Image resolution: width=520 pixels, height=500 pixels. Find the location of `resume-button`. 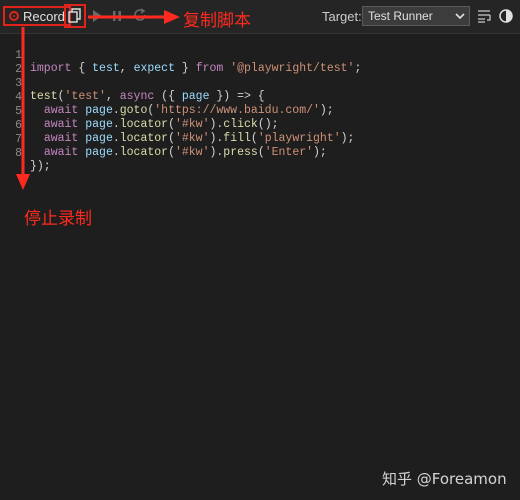

resume-button is located at coordinates (97, 16).